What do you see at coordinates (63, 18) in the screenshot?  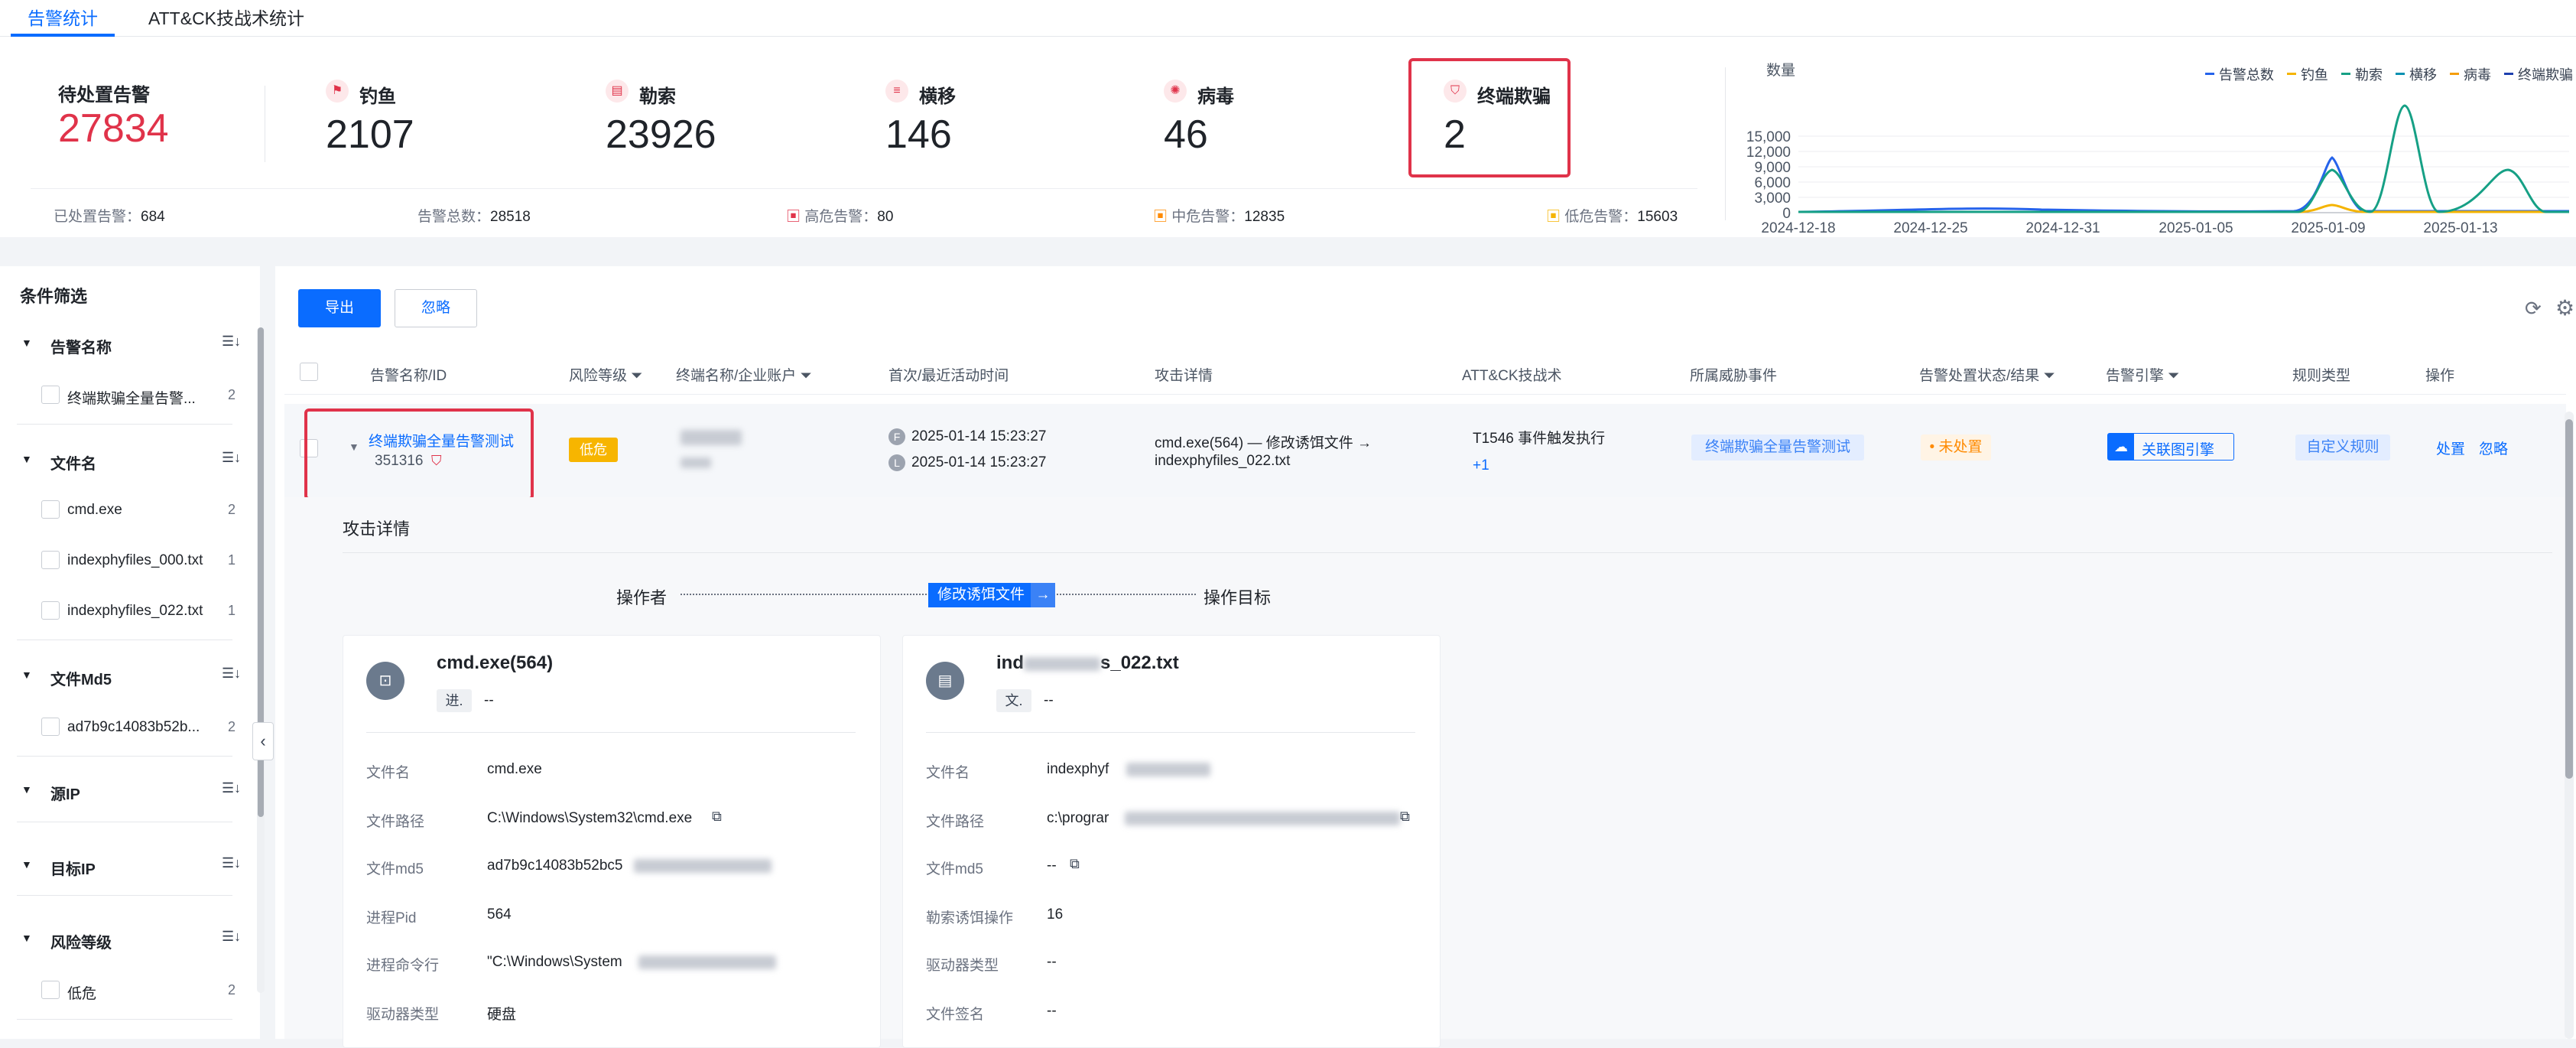 I see `tab-alert-stats: 告警统计` at bounding box center [63, 18].